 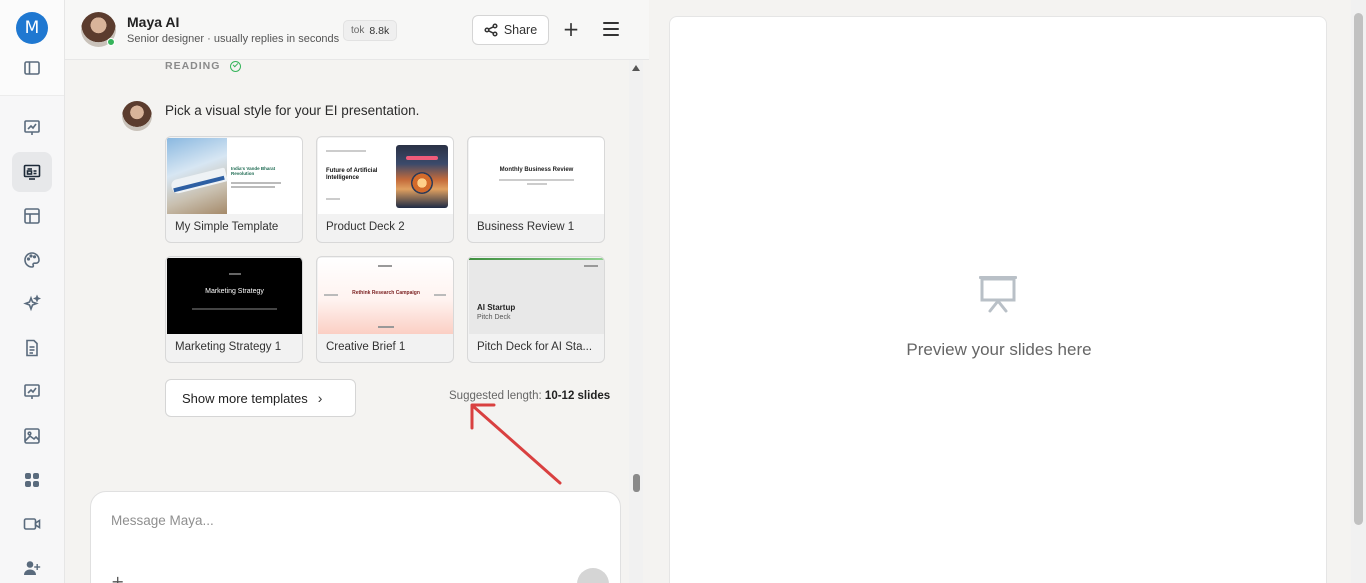 I want to click on hamburger-menu-icon, so click(x=611, y=30).